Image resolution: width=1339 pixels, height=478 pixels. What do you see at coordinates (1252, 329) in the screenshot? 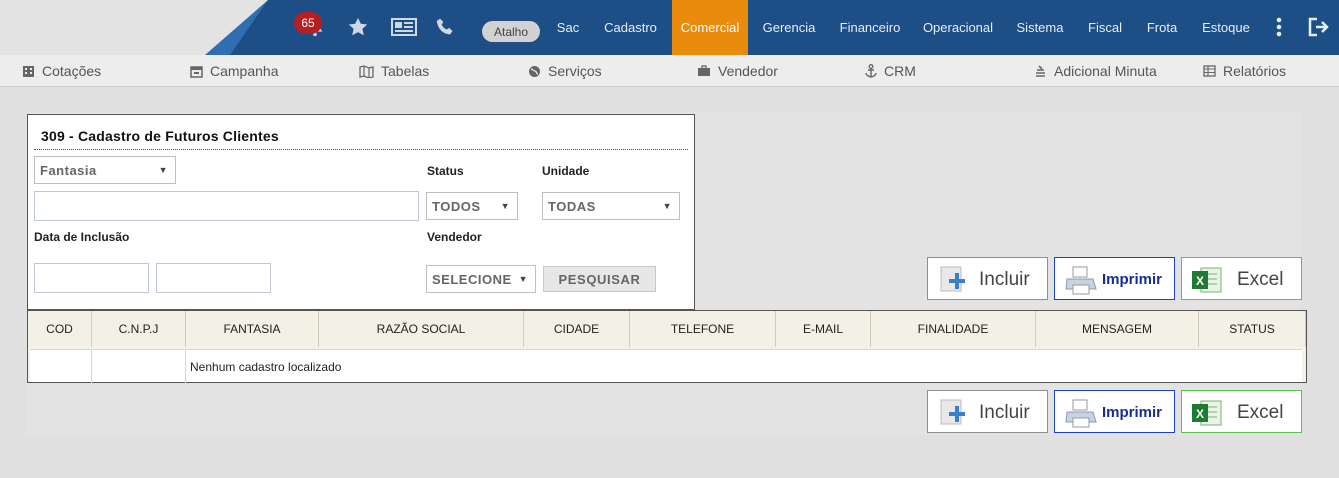
I see `col-status: STATUS` at bounding box center [1252, 329].